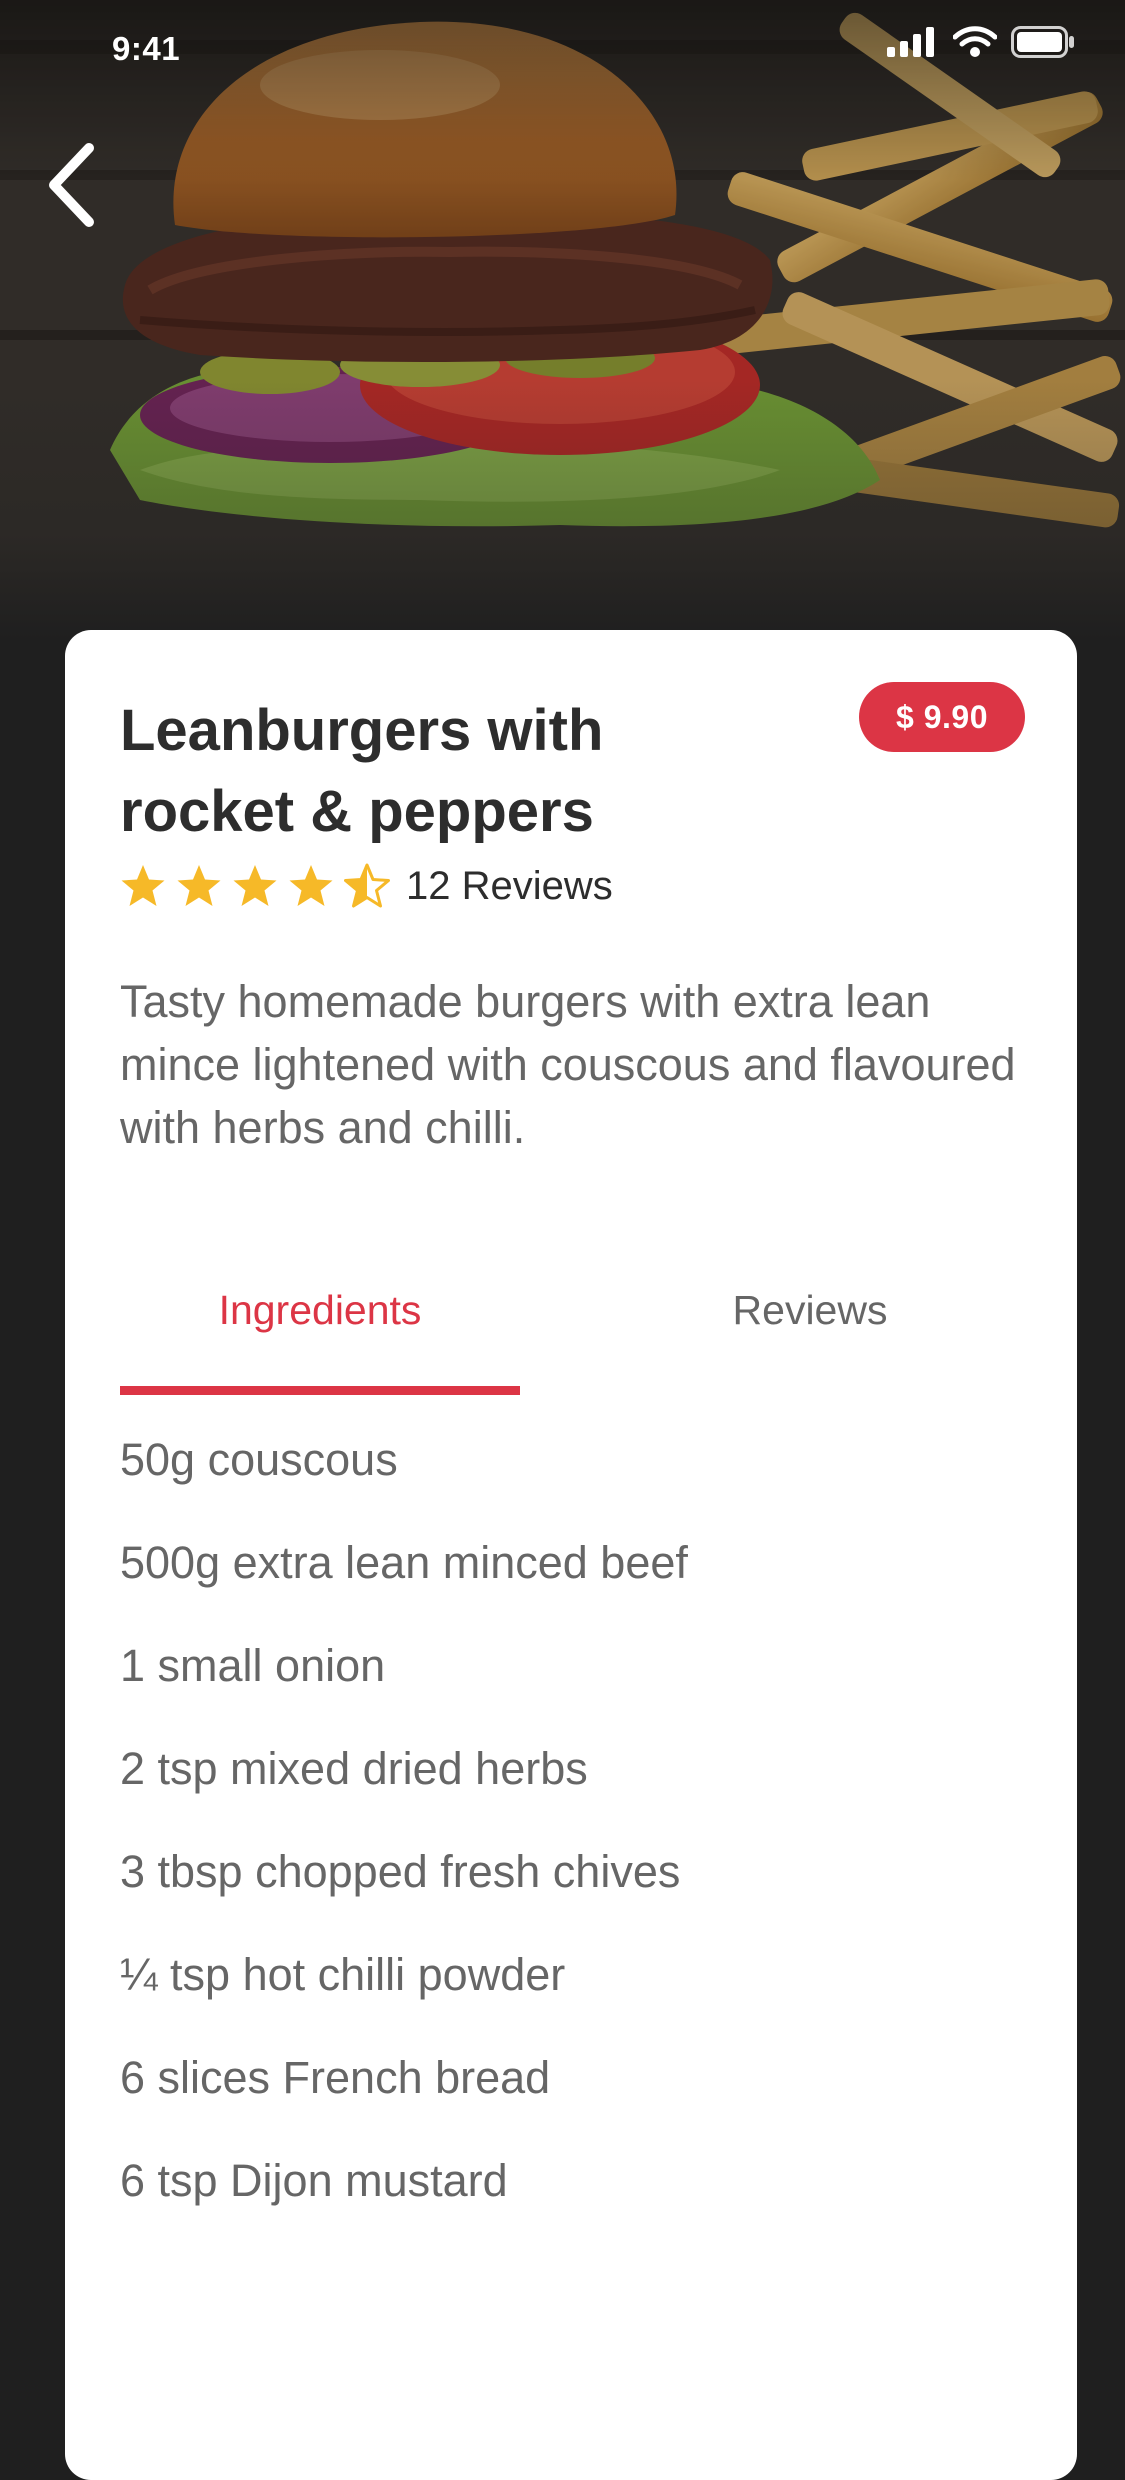  What do you see at coordinates (509, 885) in the screenshot?
I see `reviews-count: 12 Reviews` at bounding box center [509, 885].